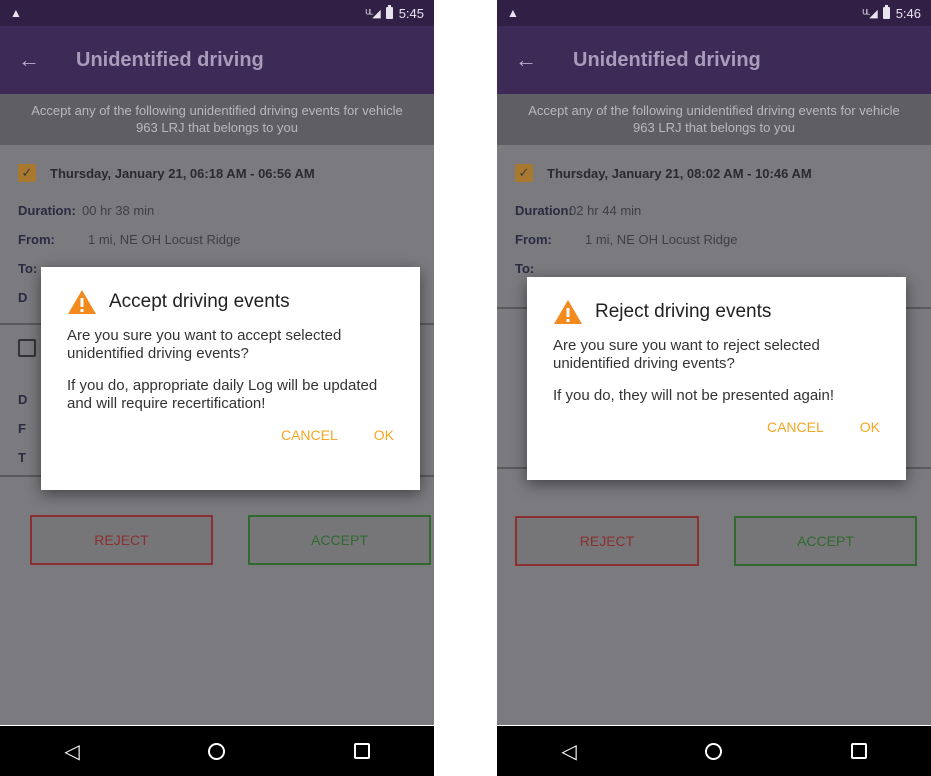 This screenshot has width=931, height=776. I want to click on duration-value: 00 hr 38 min, so click(118, 210).